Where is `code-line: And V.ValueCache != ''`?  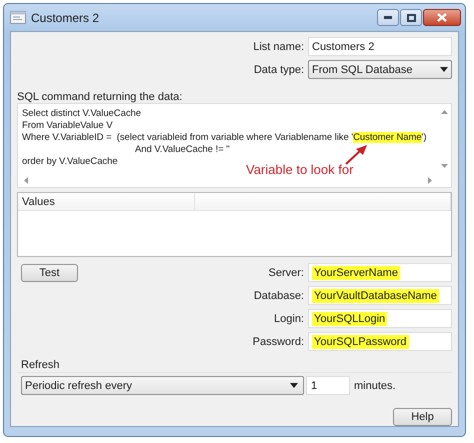
code-line: And V.ValueCache != '' is located at coordinates (182, 150).